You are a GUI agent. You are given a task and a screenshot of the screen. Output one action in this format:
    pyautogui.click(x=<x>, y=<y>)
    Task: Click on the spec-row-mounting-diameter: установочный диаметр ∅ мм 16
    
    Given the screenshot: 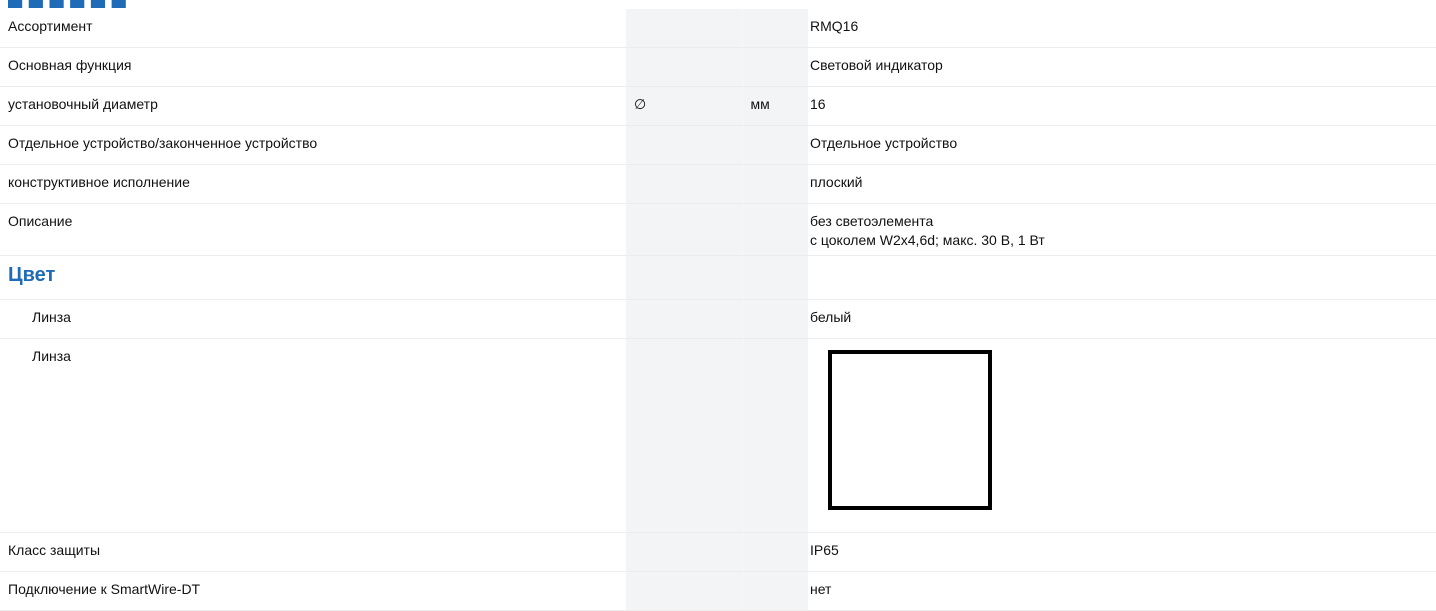 What is the action you would take?
    pyautogui.click(x=718, y=106)
    